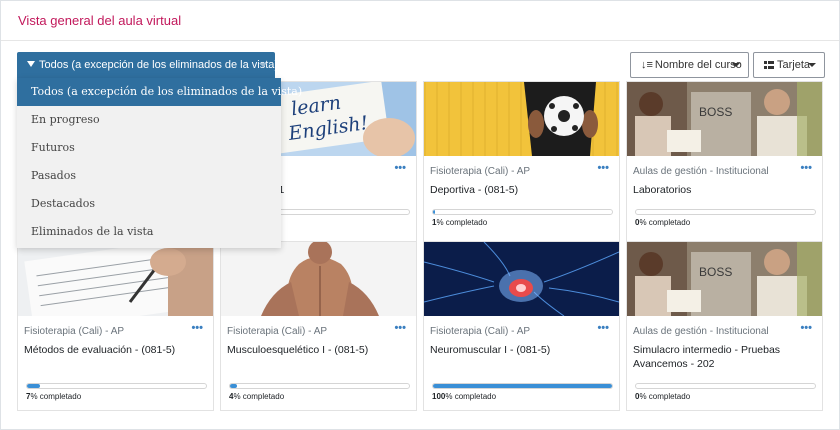 The width and height of the screenshot is (840, 430). Describe the element at coordinates (522, 190) in the screenshot. I see `course-name-link: Deportiva - (081-5)` at that location.